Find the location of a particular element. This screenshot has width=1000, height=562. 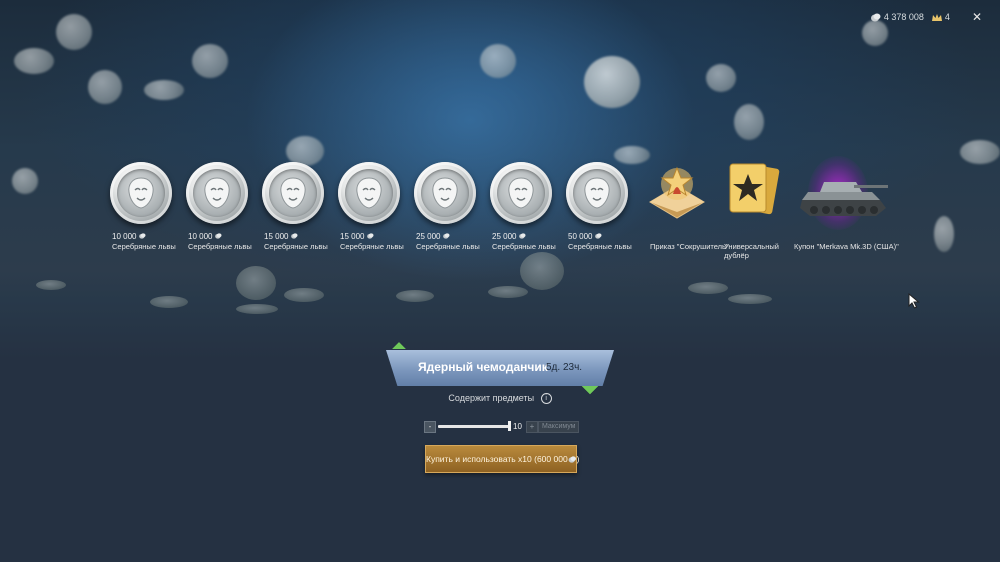

reward-title: Универсальный дублёр is located at coordinates (751, 251).